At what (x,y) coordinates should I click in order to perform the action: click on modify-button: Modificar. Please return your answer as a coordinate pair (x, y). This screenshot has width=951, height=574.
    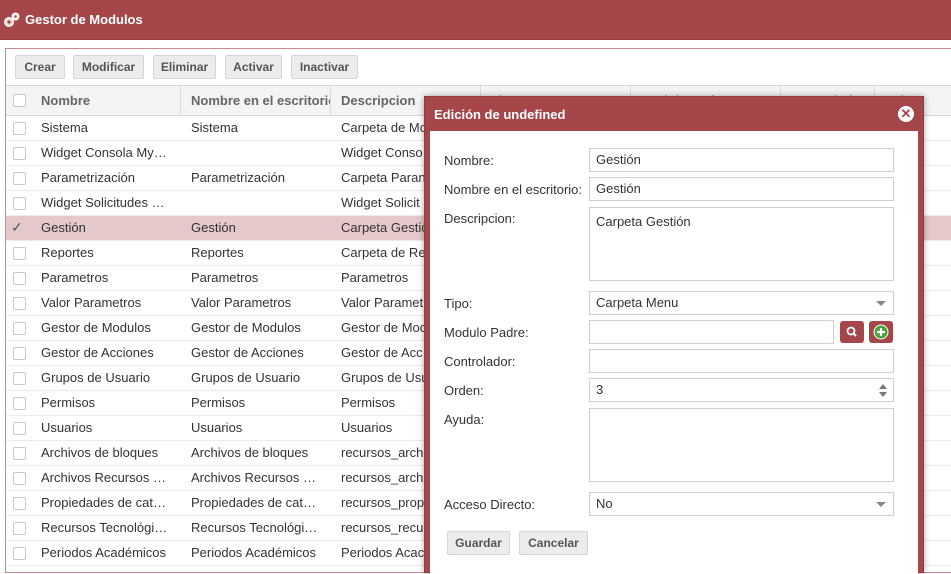
    Looking at the image, I should click on (108, 67).